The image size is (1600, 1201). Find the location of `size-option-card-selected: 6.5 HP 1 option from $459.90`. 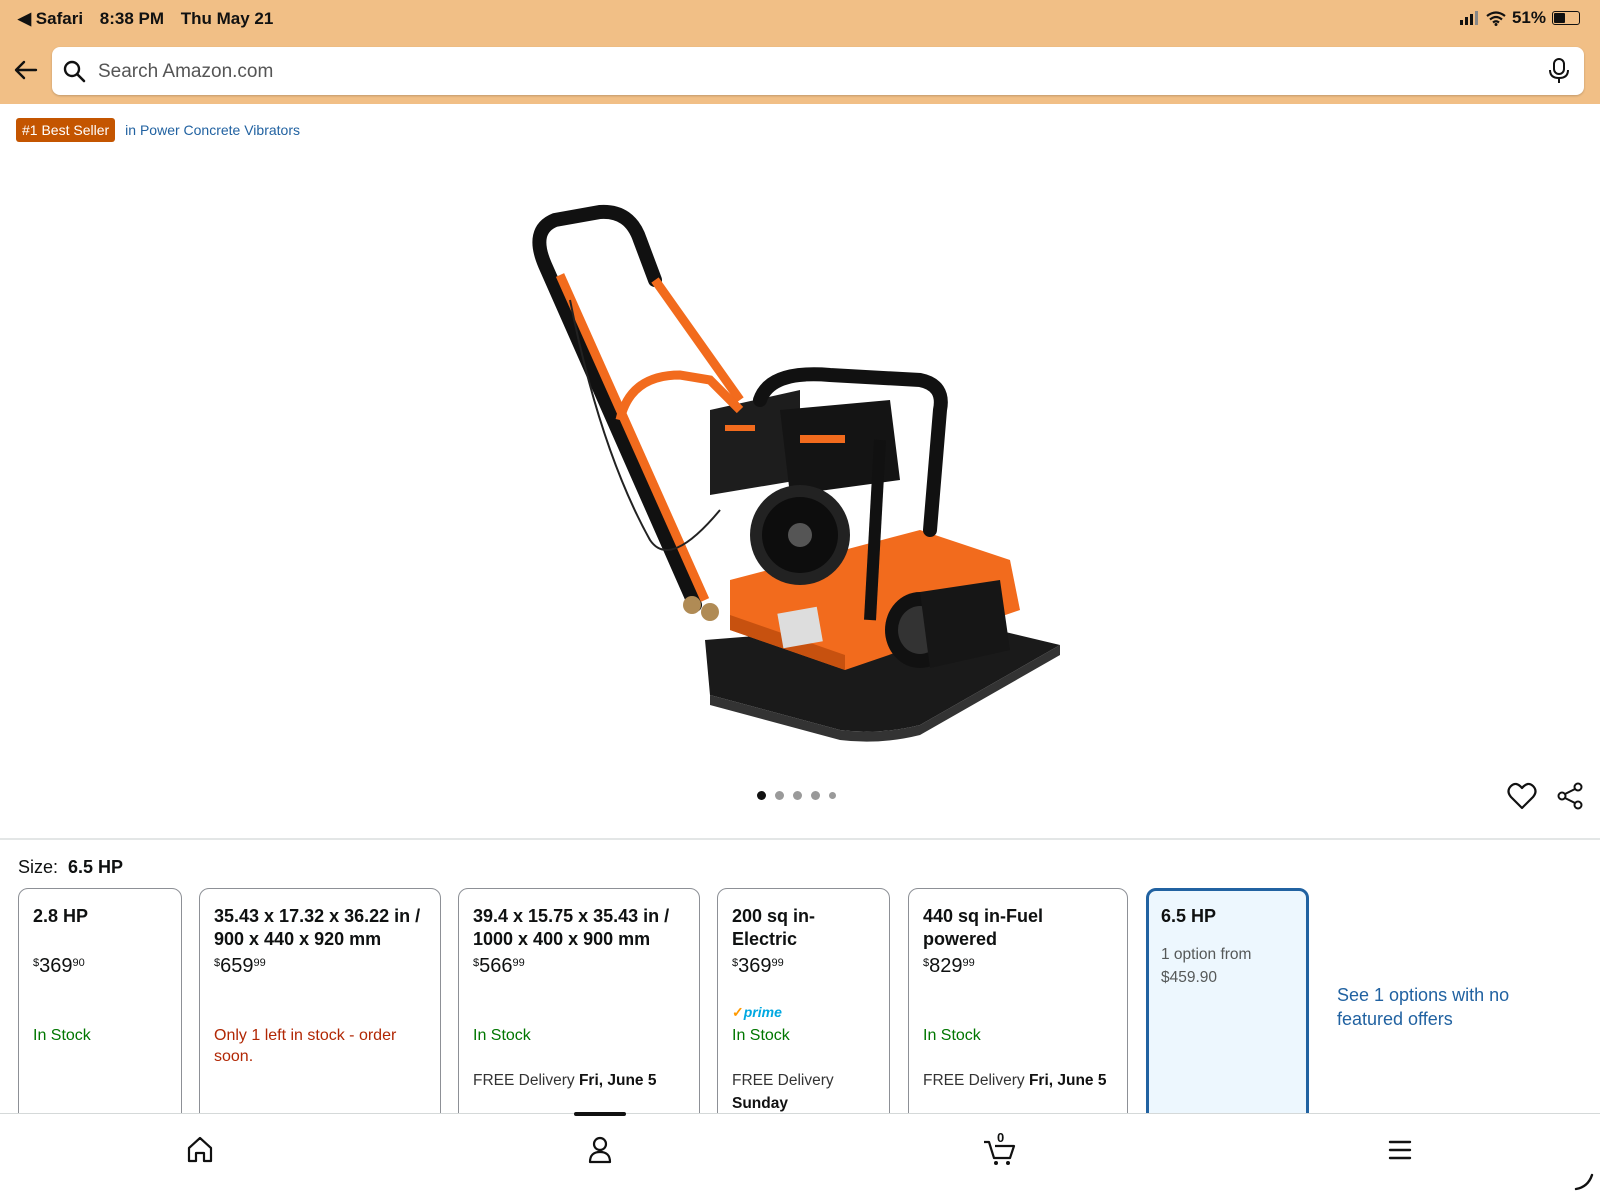

size-option-card-selected: 6.5 HP 1 option from $459.90 is located at coordinates (1227, 1008).